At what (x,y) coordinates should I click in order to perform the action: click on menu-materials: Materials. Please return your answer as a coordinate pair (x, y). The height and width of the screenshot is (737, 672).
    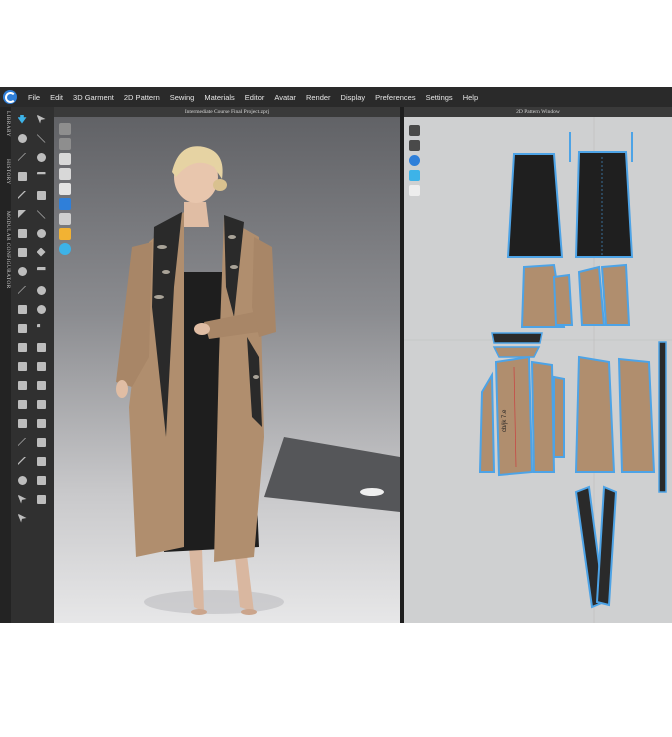
    Looking at the image, I should click on (219, 97).